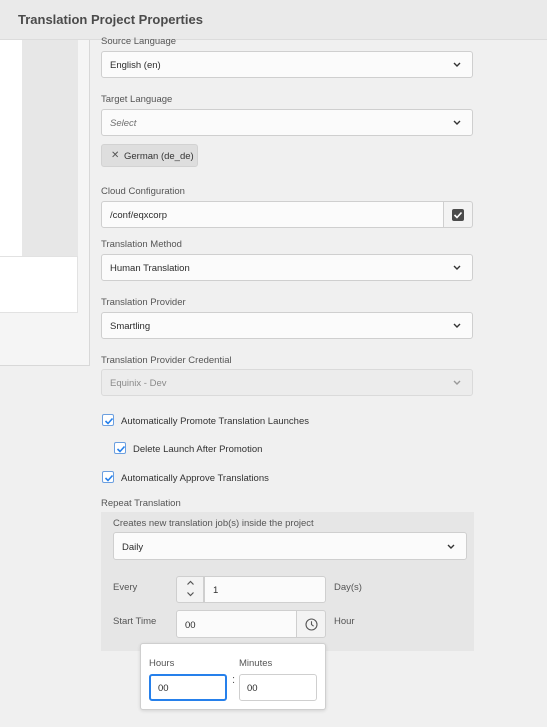 Image resolution: width=547 pixels, height=727 pixels. I want to click on every-value: 1, so click(216, 590).